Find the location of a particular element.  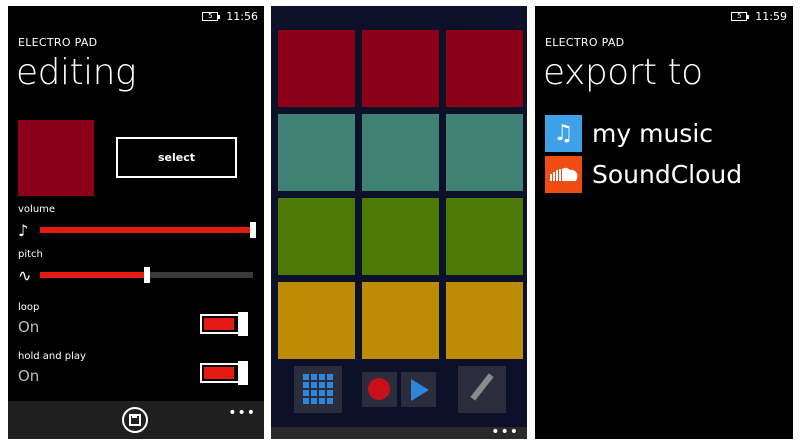

loop-label: loop is located at coordinates (29, 307).